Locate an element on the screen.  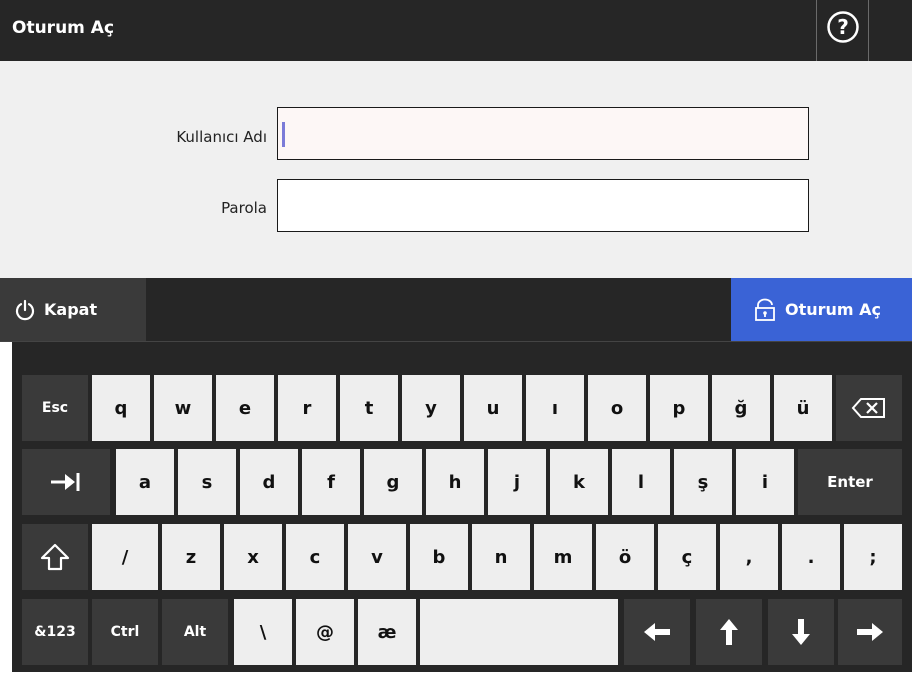
unlock-icon is located at coordinates (765, 309).